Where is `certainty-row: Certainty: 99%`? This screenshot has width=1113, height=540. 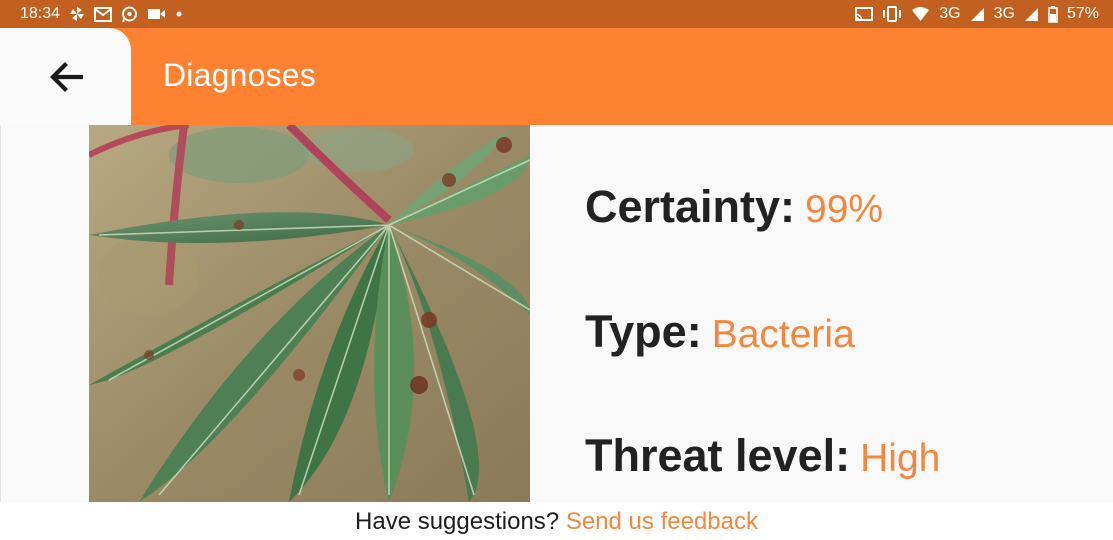 certainty-row: Certainty: 99% is located at coordinates (734, 207).